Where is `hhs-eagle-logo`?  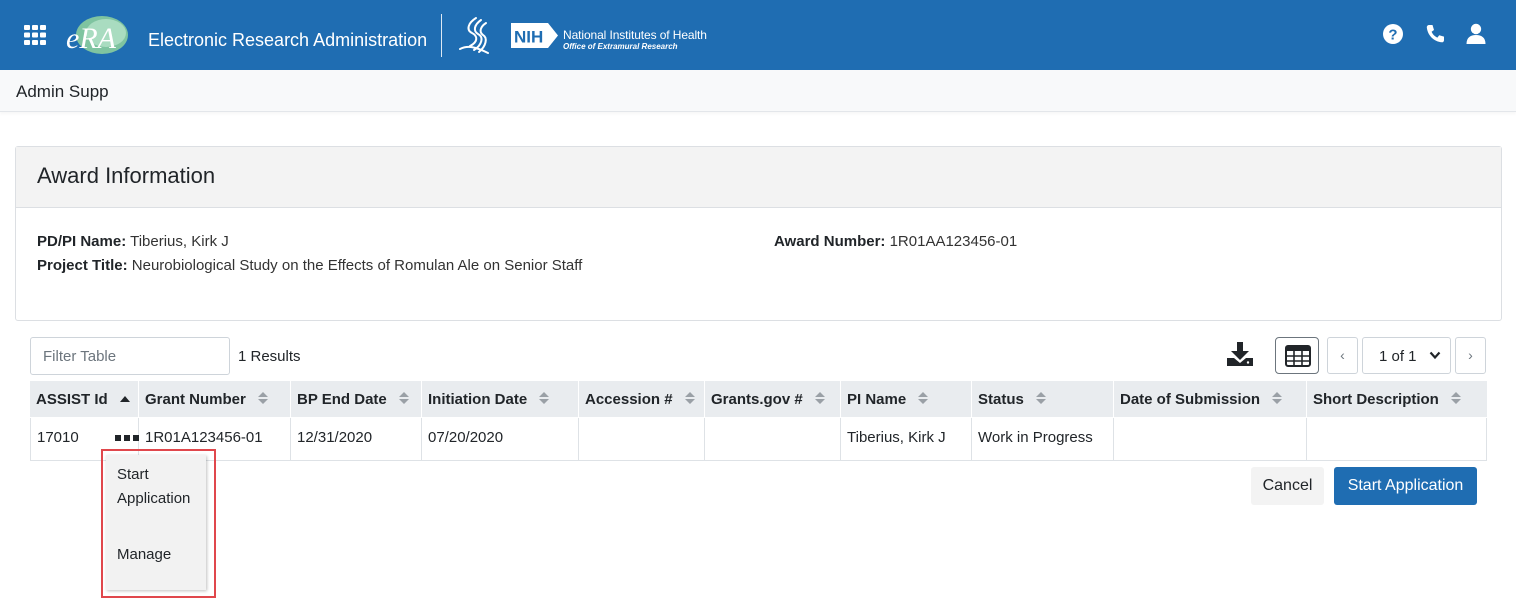 hhs-eagle-logo is located at coordinates (474, 35).